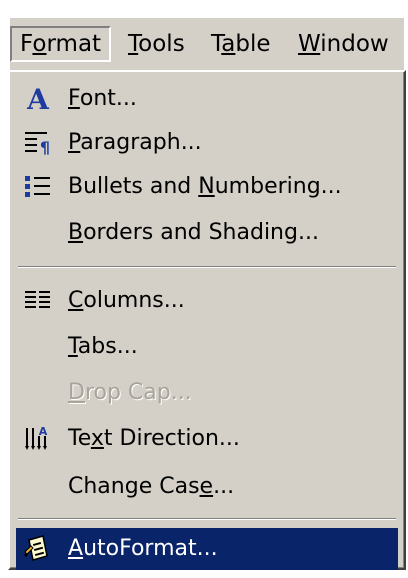  What do you see at coordinates (133, 186) in the screenshot?
I see `bullets-label-text-a: Bullets and` at bounding box center [133, 186].